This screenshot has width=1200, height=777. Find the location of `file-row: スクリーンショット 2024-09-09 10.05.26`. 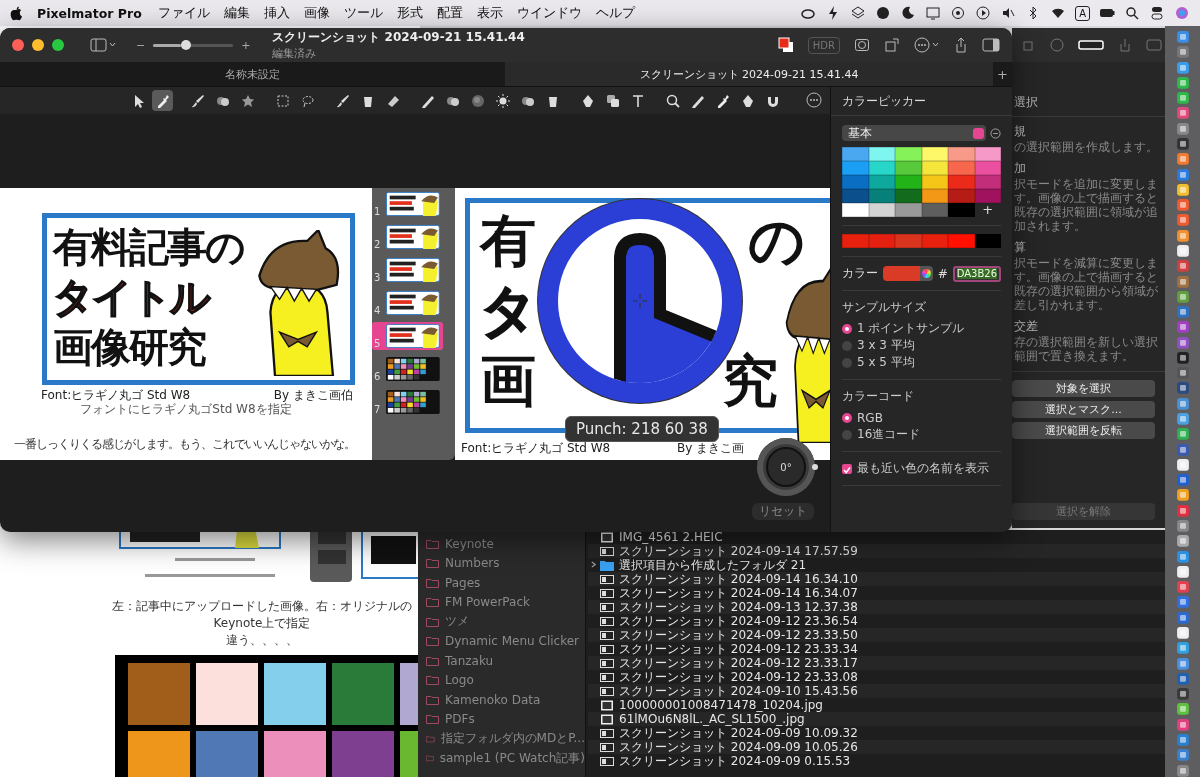

file-row: スクリーンショット 2024-09-09 10.05.26 is located at coordinates (876, 747).